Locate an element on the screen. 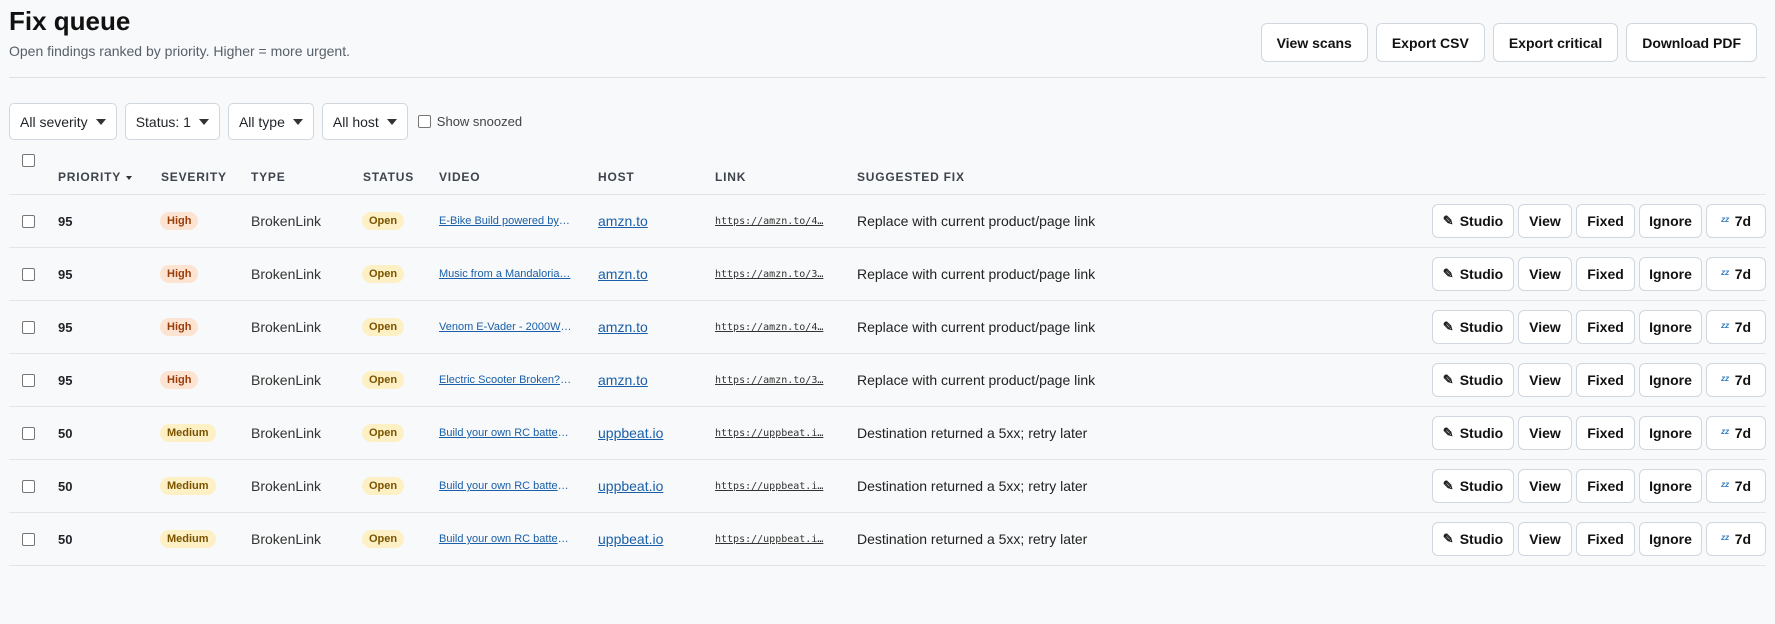 The width and height of the screenshot is (1775, 624). pencil-icon: ✎ is located at coordinates (1448, 485).